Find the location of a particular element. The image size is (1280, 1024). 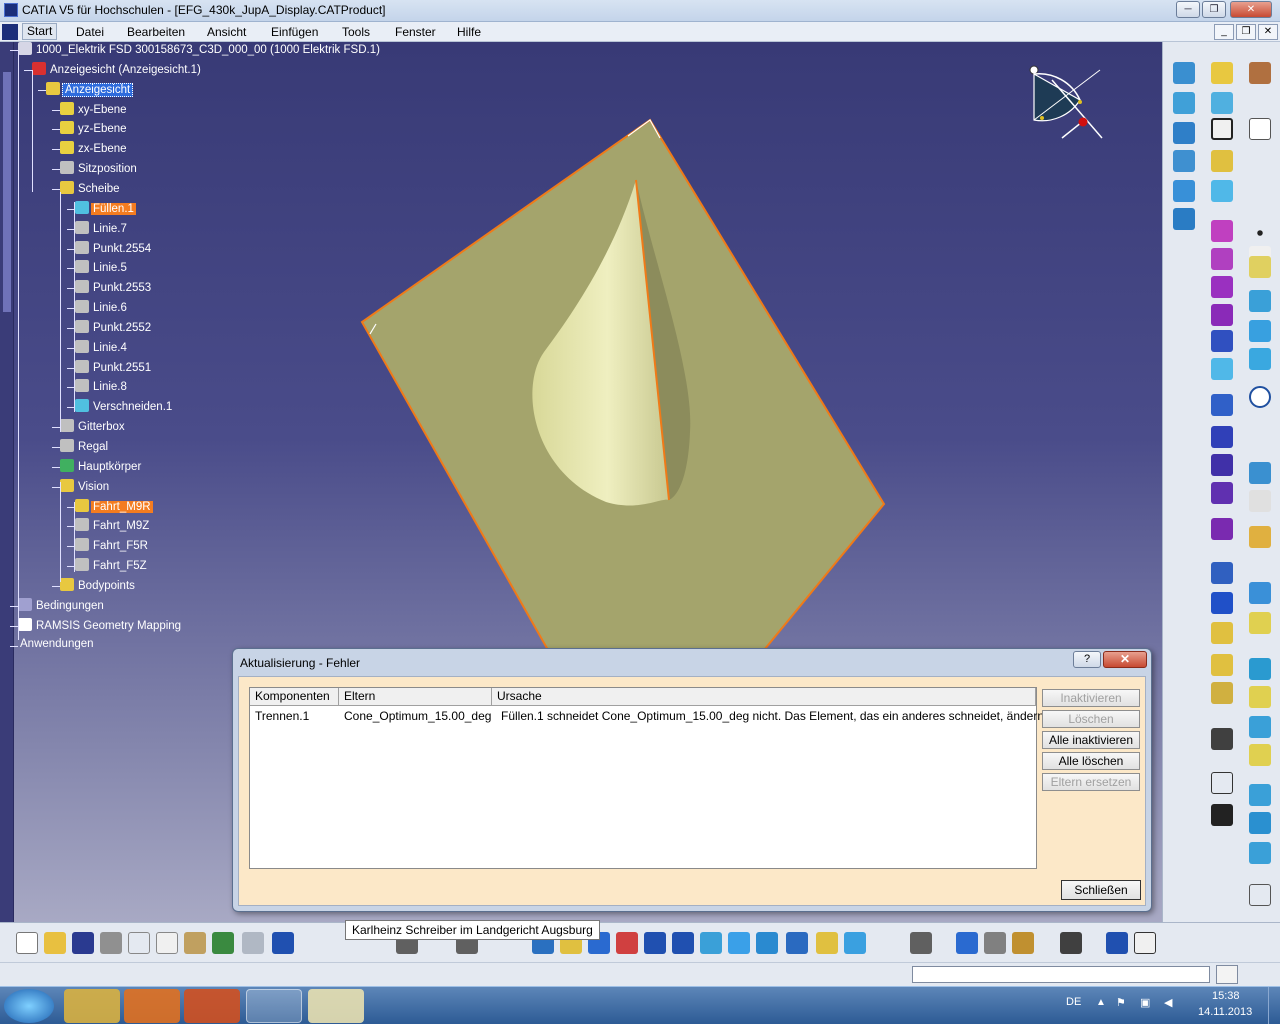

pattern-icon is located at coordinates (1222, 493).